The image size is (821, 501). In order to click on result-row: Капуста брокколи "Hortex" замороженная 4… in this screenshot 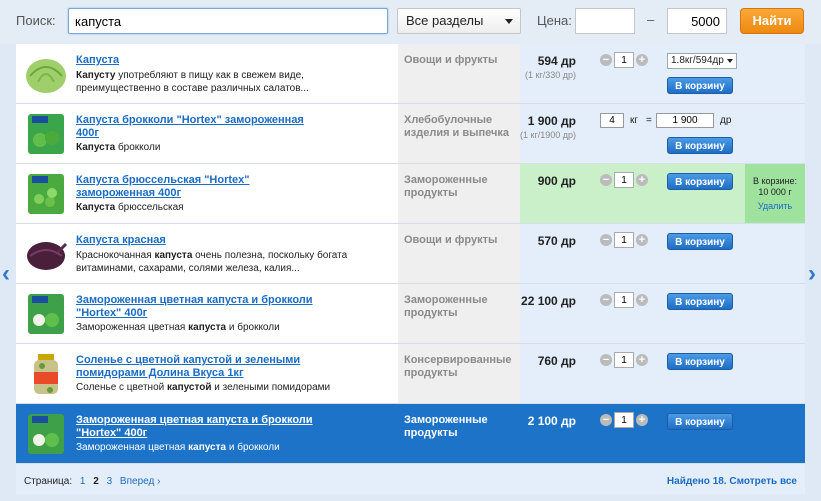, I will do `click(410, 134)`.